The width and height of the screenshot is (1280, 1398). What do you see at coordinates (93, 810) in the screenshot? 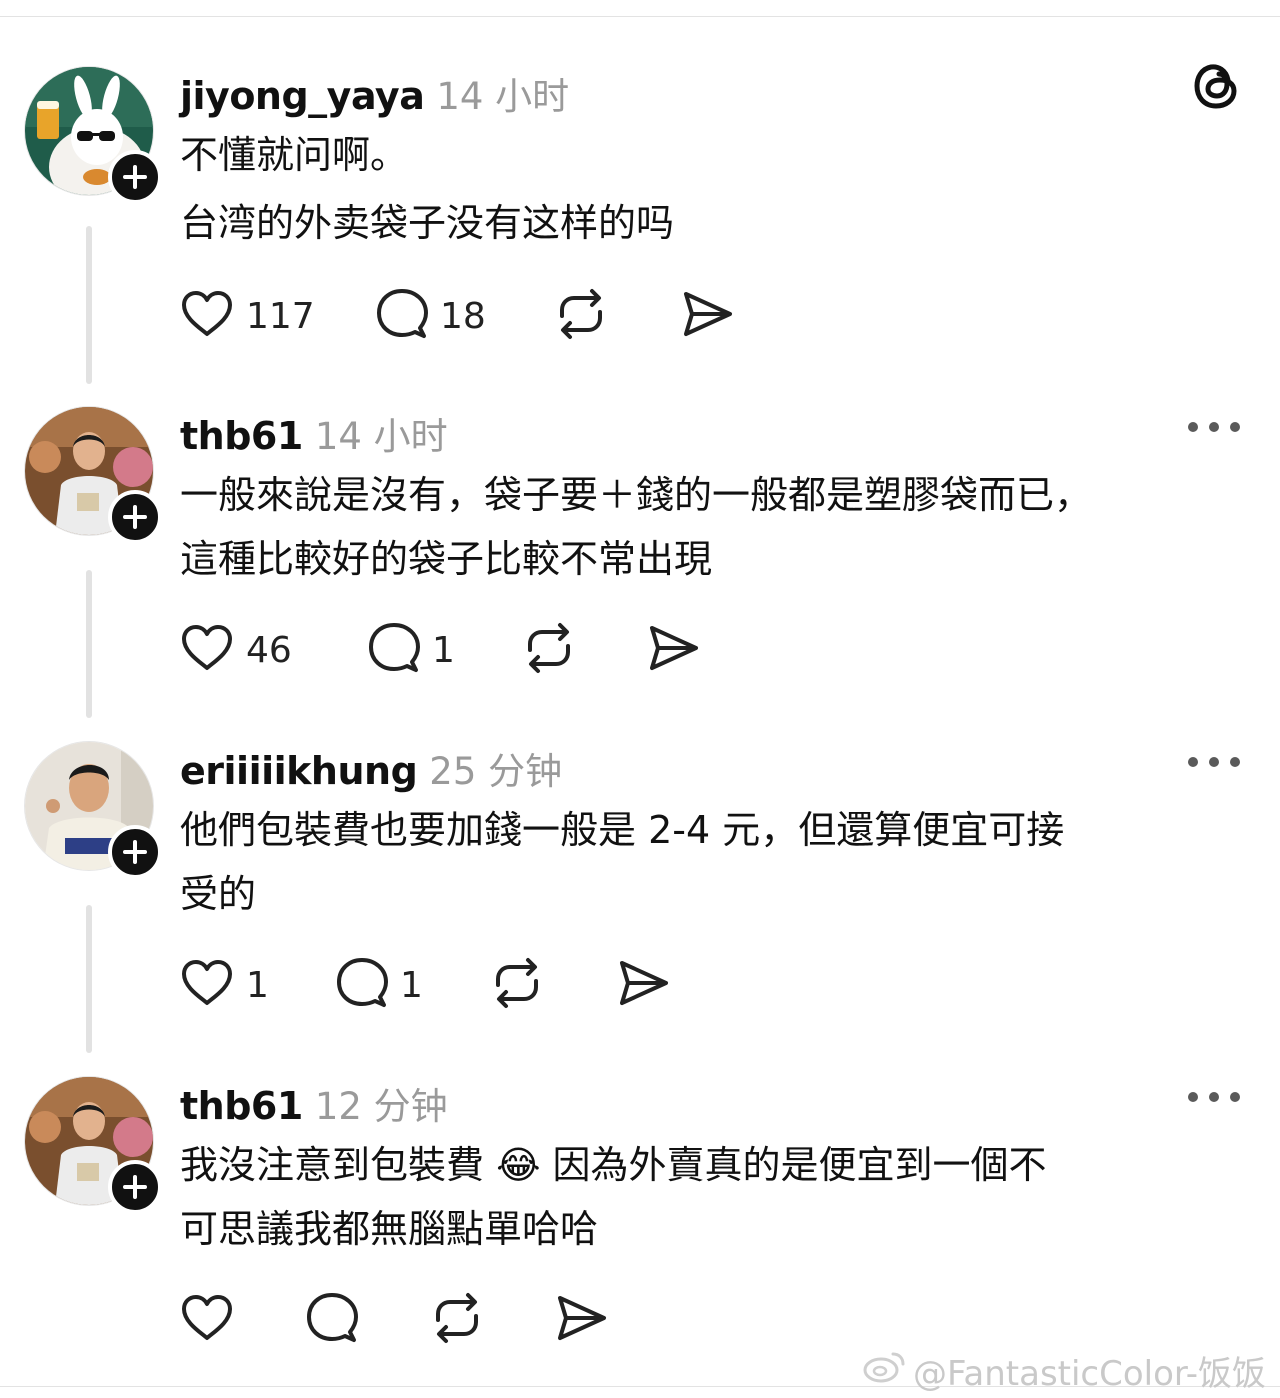
I see `avatar-eriiiiikhung` at bounding box center [93, 810].